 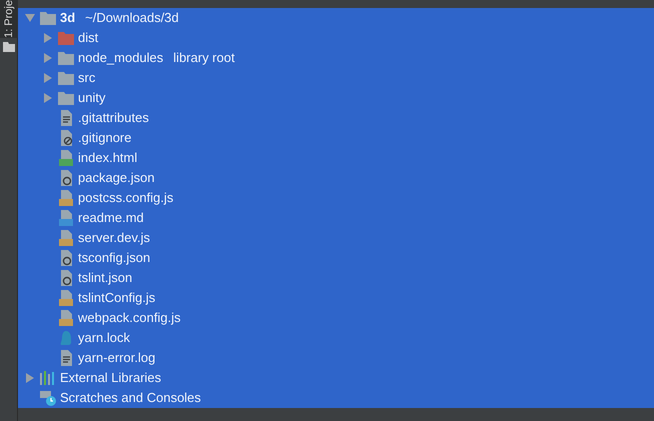 I want to click on scratches-icon, so click(x=48, y=398).